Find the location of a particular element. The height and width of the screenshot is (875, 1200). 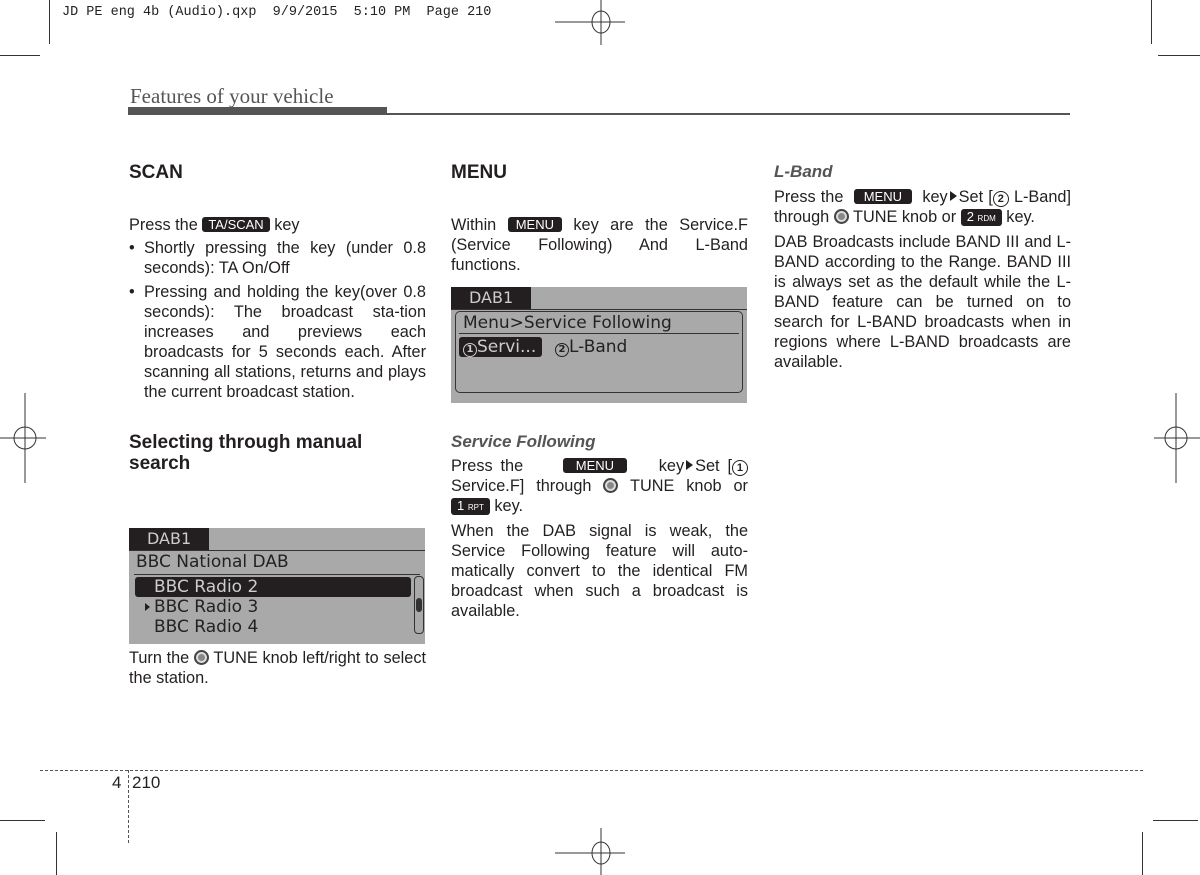

heading-scan: SCAN is located at coordinates (156, 172).